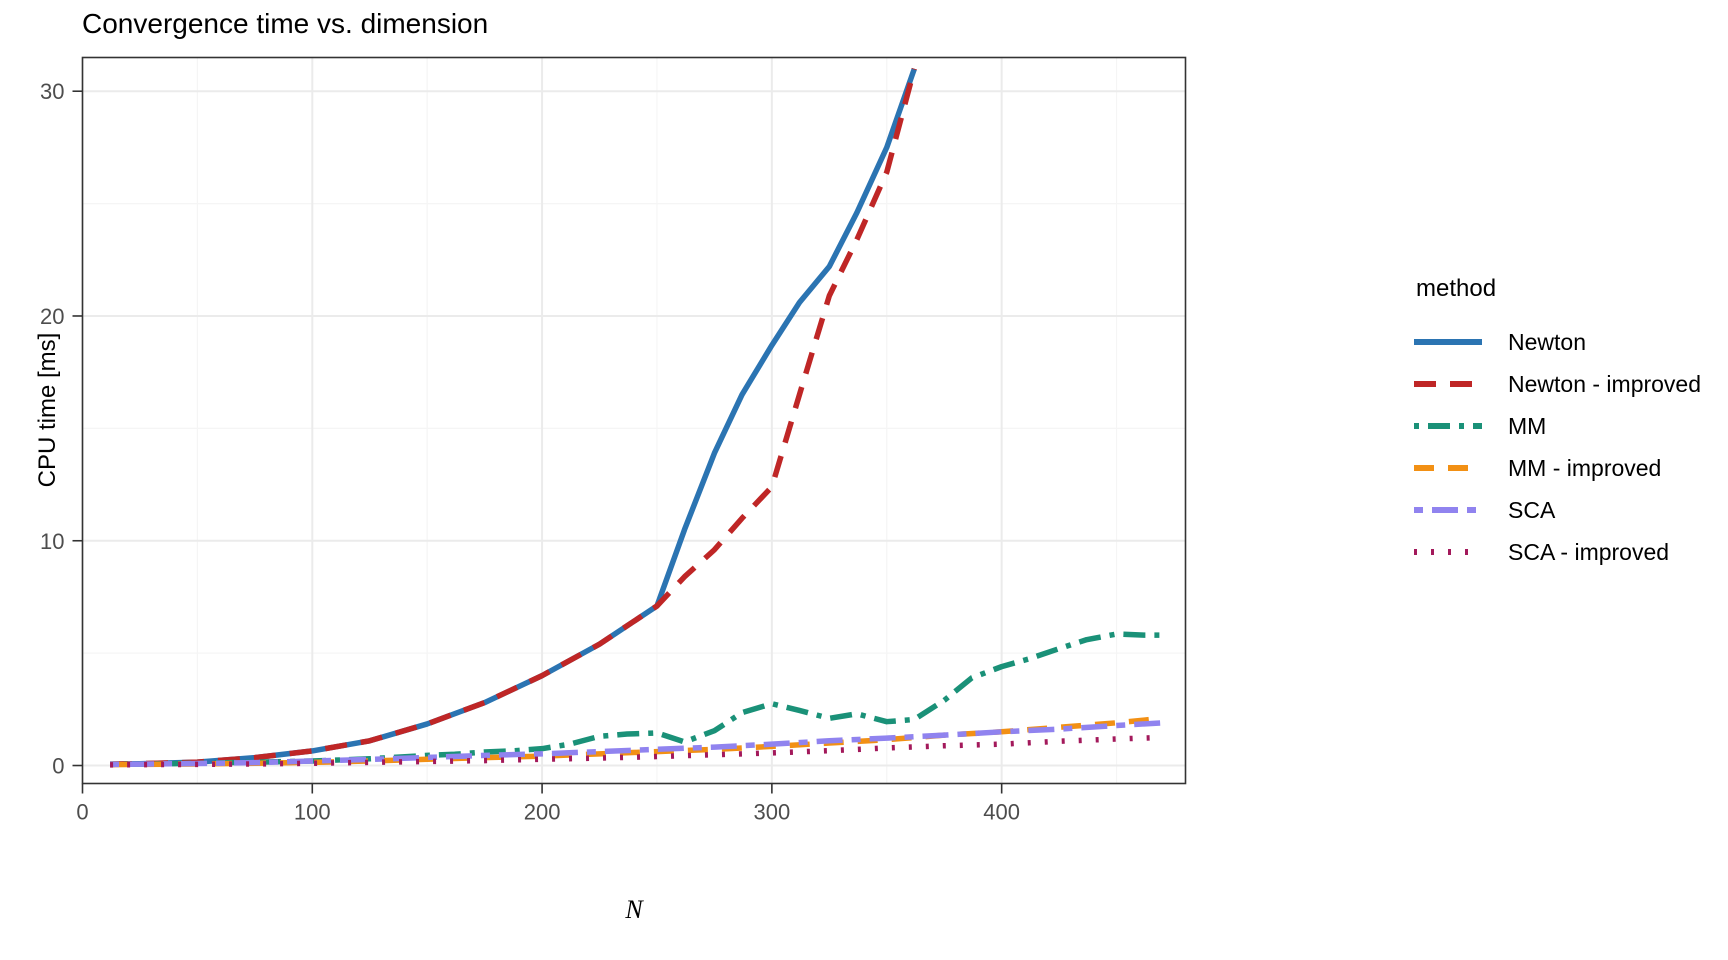 The image size is (1728, 960). I want to click on y-axis-tick-label: 30, so click(52, 91).